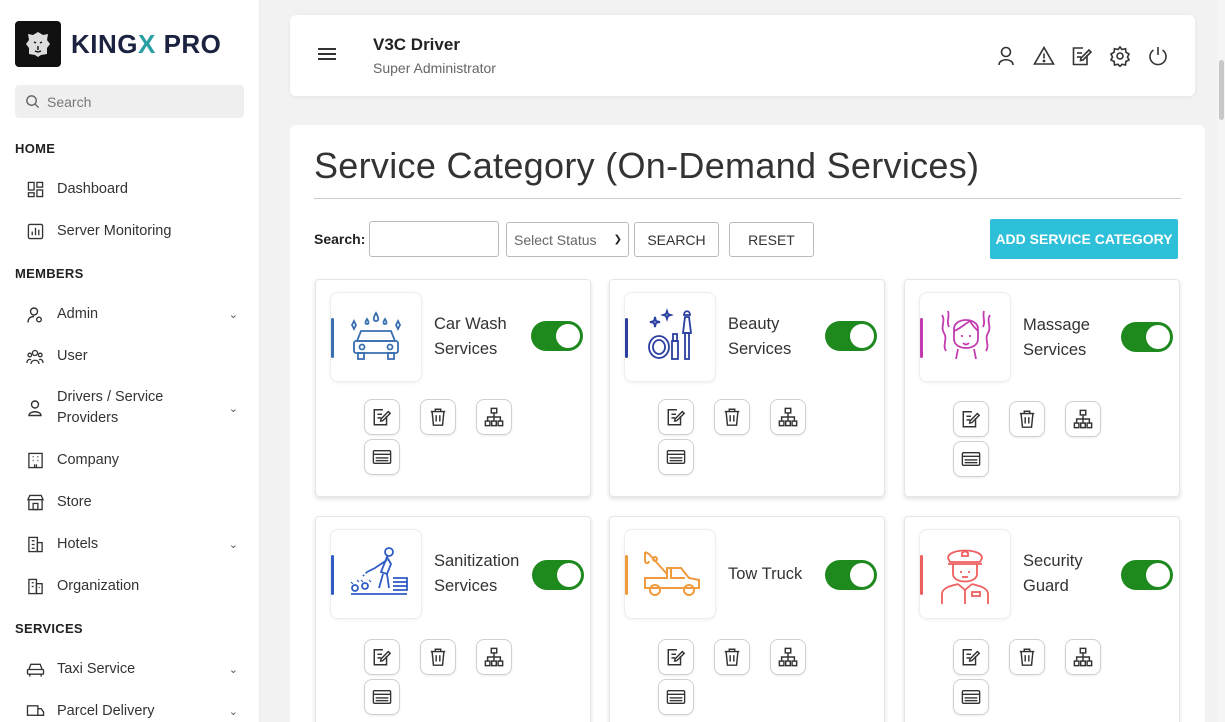 The height and width of the screenshot is (722, 1225). I want to click on sidebar-item-label: Hotels, so click(78, 544).